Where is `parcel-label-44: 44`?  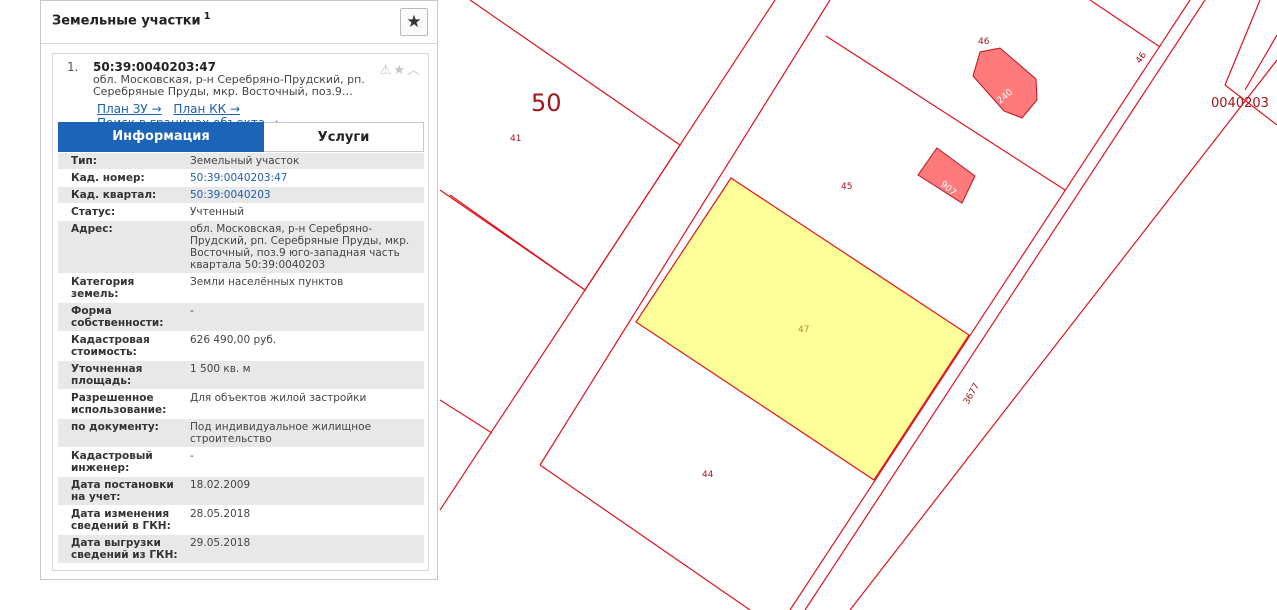
parcel-label-44: 44 is located at coordinates (708, 475).